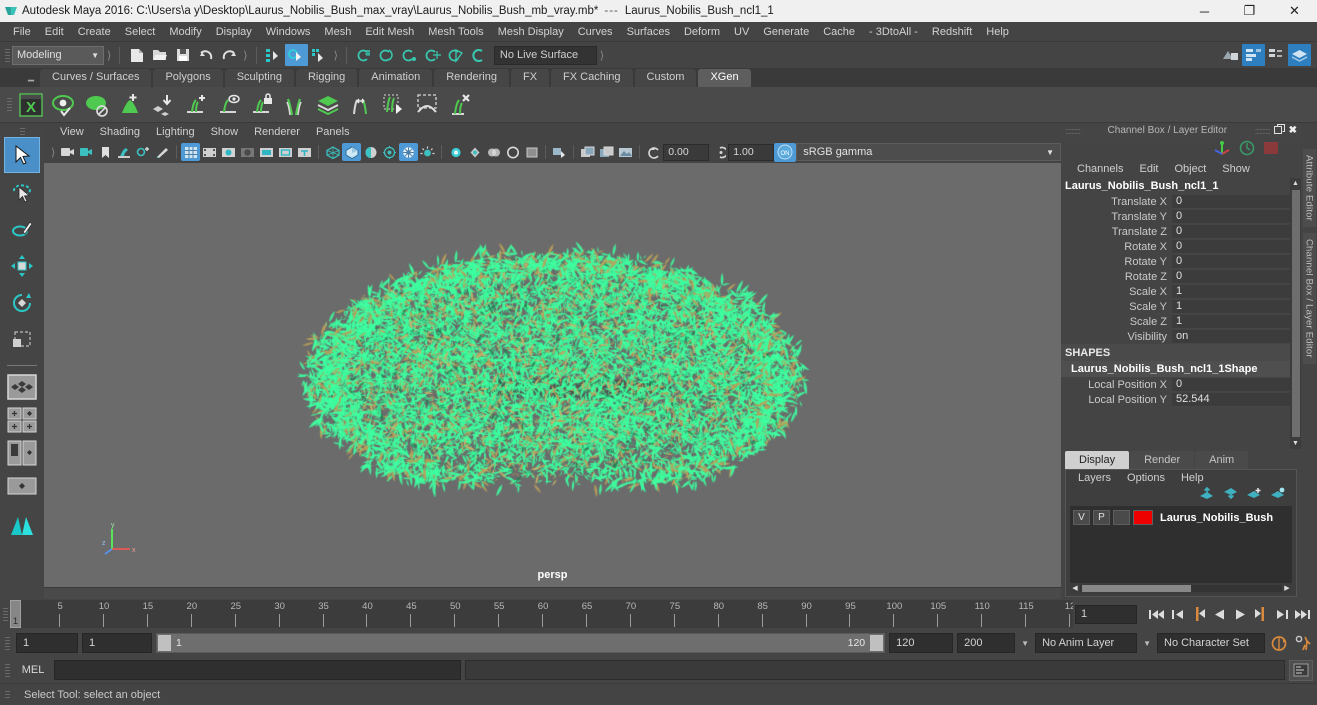 The image size is (1317, 705). Describe the element at coordinates (997, 32) in the screenshot. I see `menu-item-help: Help` at that location.